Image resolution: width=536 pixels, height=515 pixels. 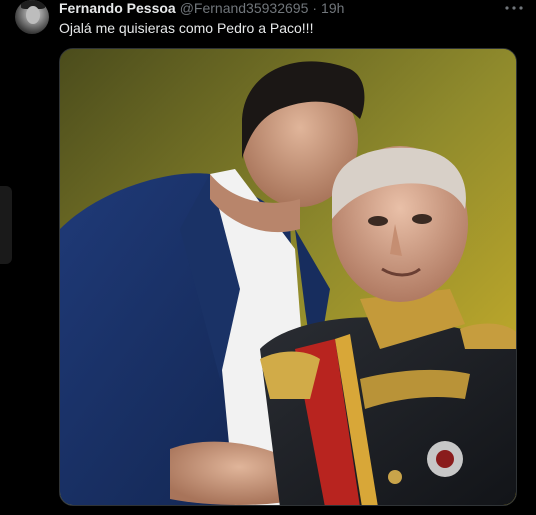 I want to click on avatar, so click(x=32, y=17).